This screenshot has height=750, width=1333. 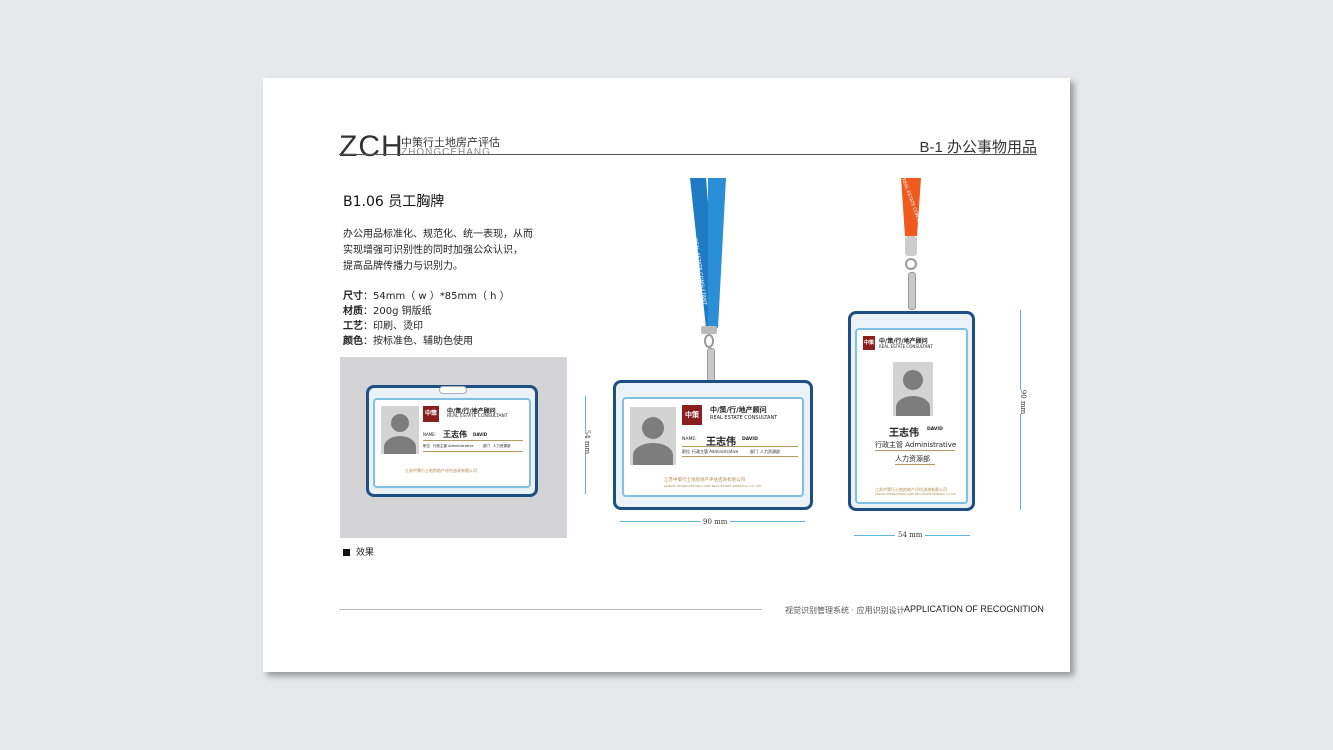 What do you see at coordinates (403, 266) in the screenshot?
I see `description-line: 提高品牌传播力与识别力。` at bounding box center [403, 266].